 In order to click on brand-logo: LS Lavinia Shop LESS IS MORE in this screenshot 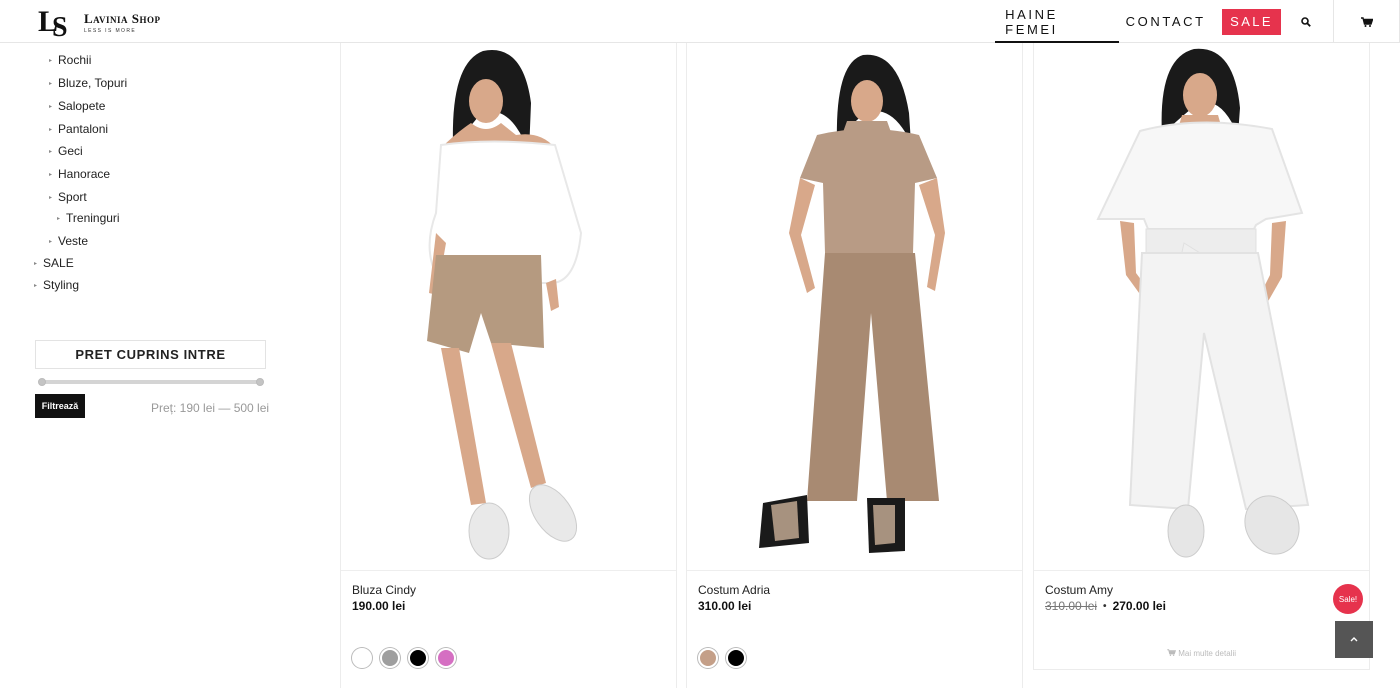, I will do `click(99, 24)`.